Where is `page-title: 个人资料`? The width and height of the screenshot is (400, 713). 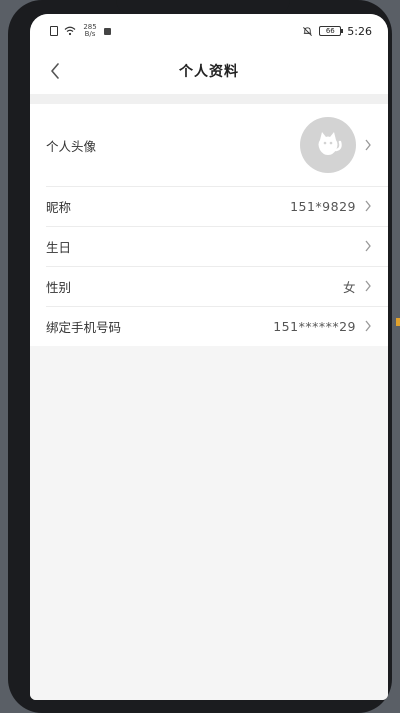 page-title: 个人资料 is located at coordinates (209, 72).